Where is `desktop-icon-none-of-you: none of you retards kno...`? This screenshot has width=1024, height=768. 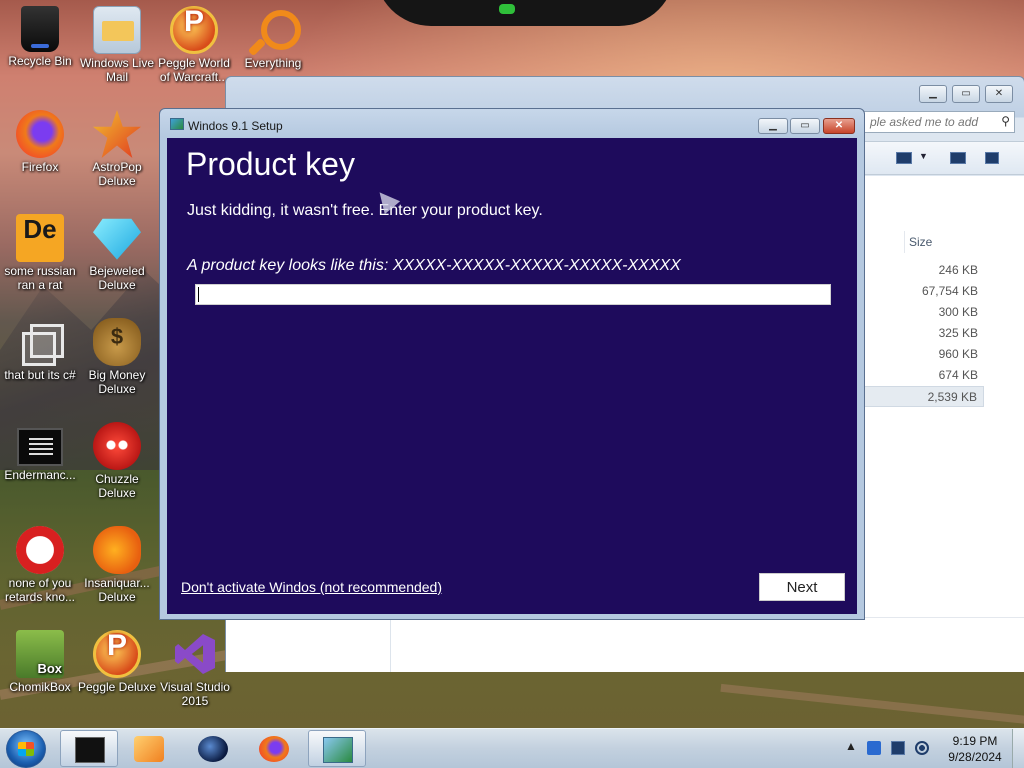 desktop-icon-none-of-you: none of you retards kno... is located at coordinates (40, 565).